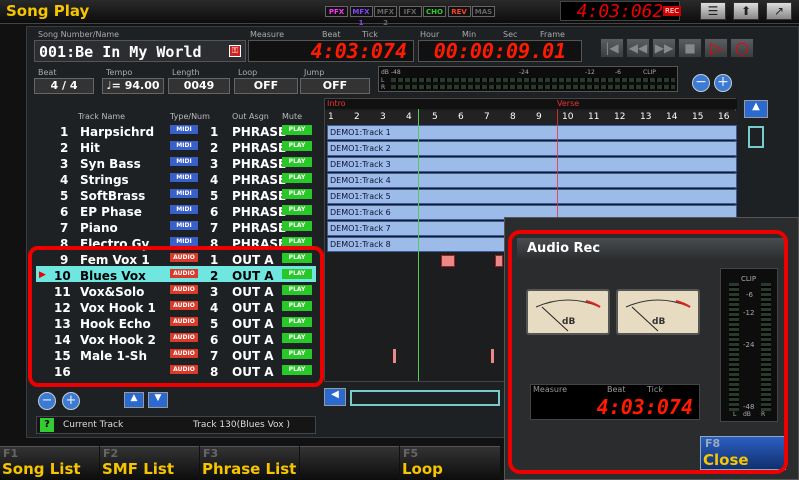 Image resolution: width=799 pixels, height=480 pixels. What do you see at coordinates (742, 48) in the screenshot?
I see `record-button: ○` at bounding box center [742, 48].